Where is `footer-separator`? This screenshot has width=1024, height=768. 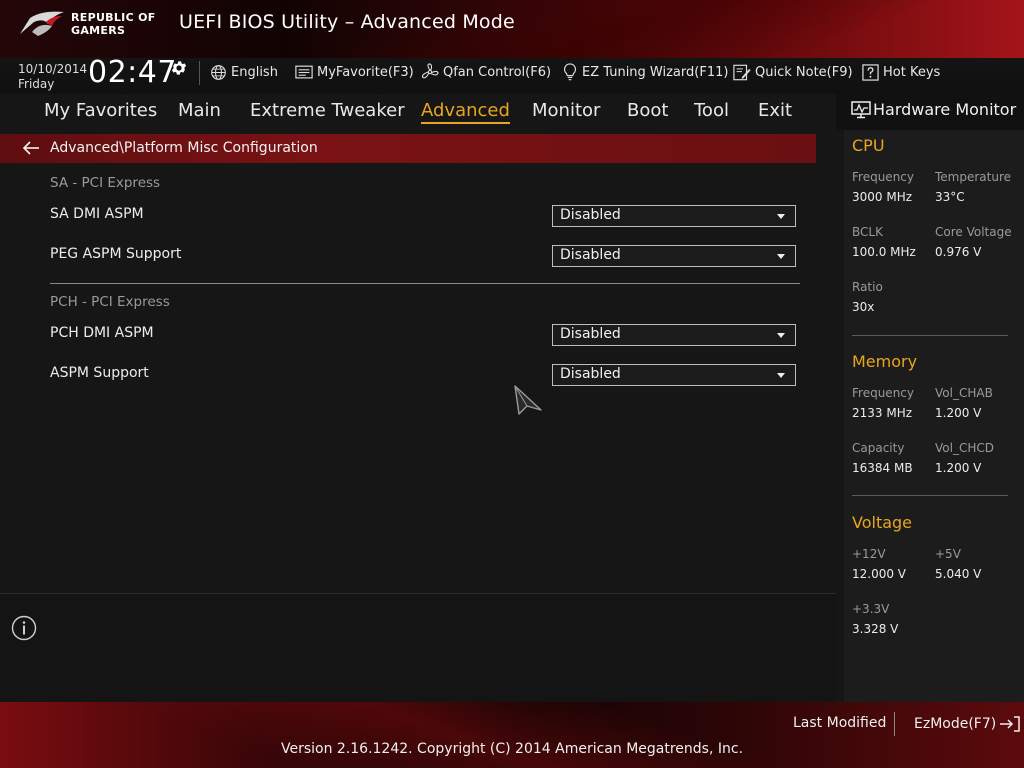 footer-separator is located at coordinates (894, 724).